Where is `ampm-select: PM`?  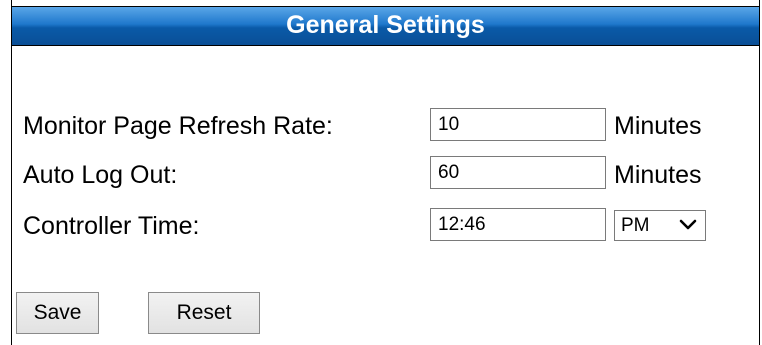 ampm-select: PM is located at coordinates (660, 225).